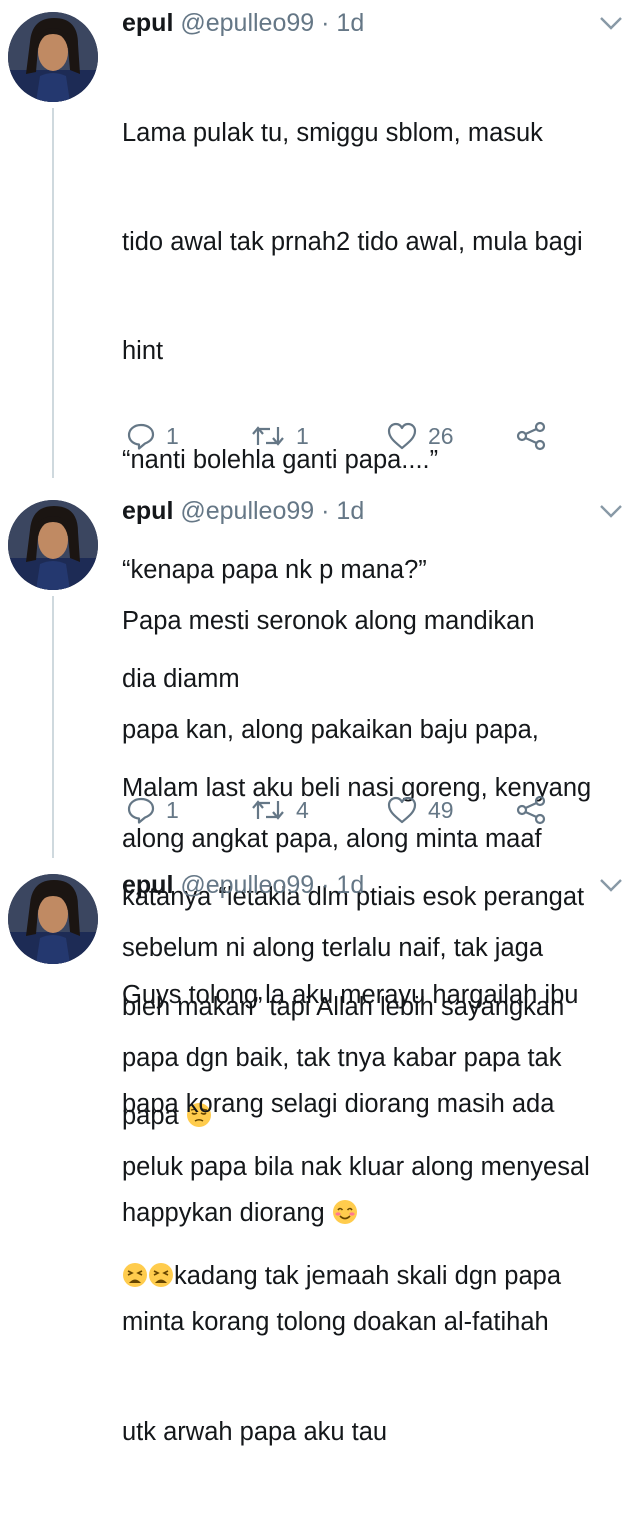 This screenshot has width=644, height=1523. What do you see at coordinates (302, 435) in the screenshot?
I see `retweet-count: 1` at bounding box center [302, 435].